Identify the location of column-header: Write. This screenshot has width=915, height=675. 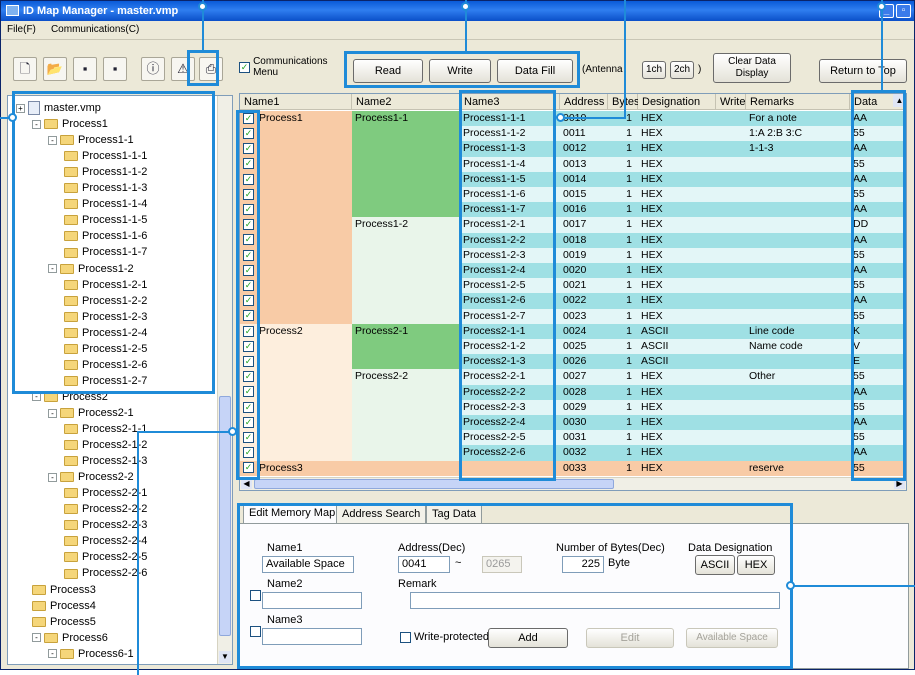
(731, 102).